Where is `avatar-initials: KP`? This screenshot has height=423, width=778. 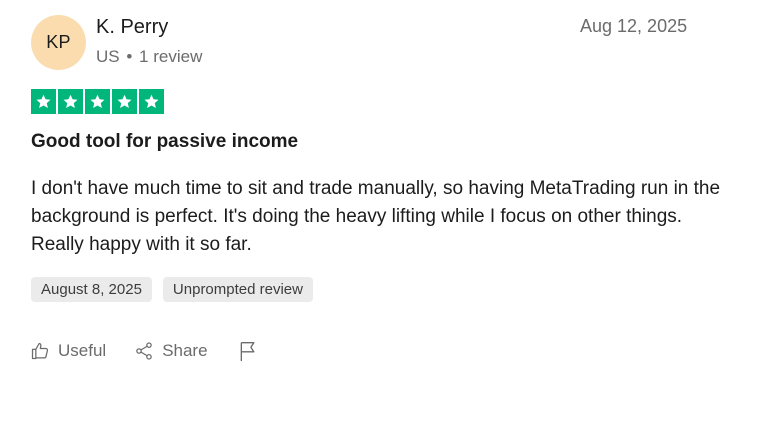 avatar-initials: KP is located at coordinates (58, 42).